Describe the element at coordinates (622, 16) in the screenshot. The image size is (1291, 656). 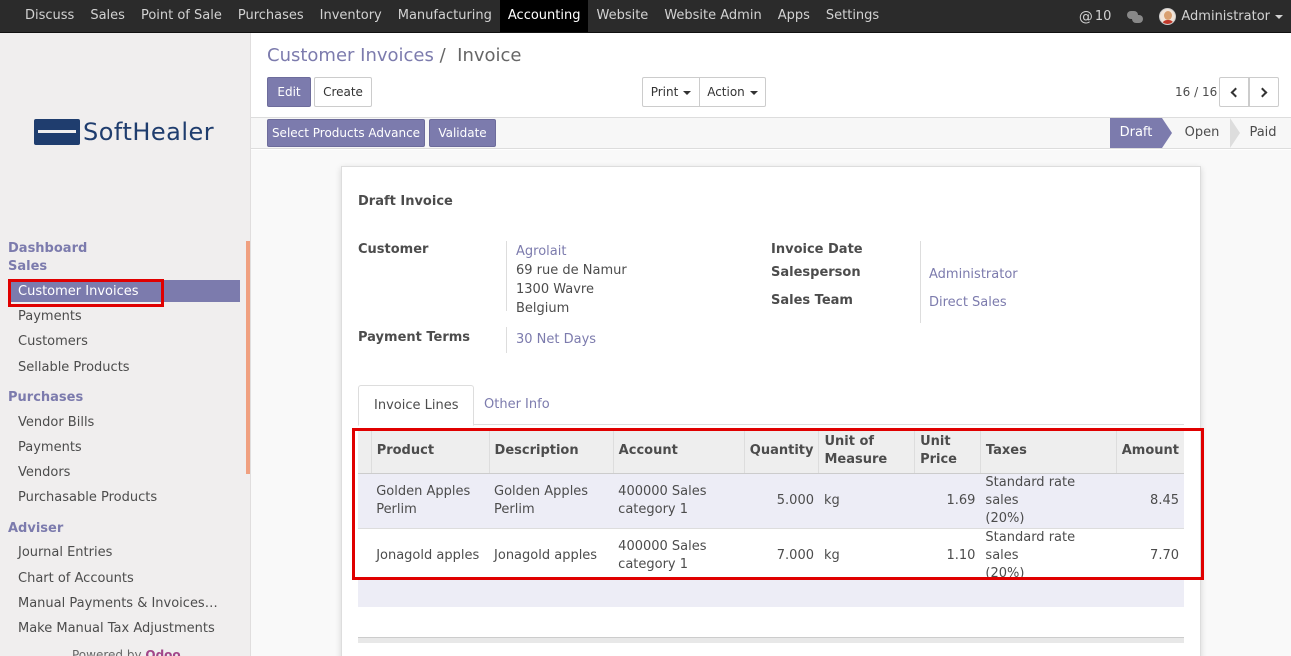
I see `menu-website: Website` at that location.